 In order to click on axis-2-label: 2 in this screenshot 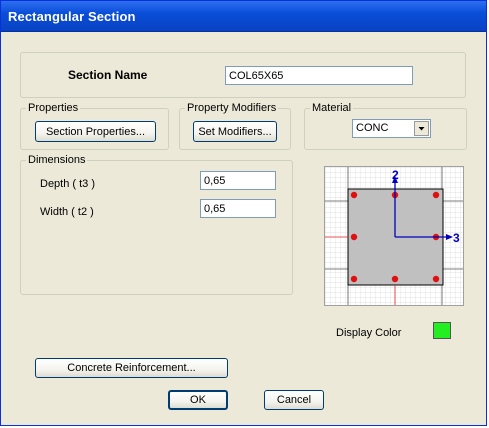, I will do `click(395, 175)`.